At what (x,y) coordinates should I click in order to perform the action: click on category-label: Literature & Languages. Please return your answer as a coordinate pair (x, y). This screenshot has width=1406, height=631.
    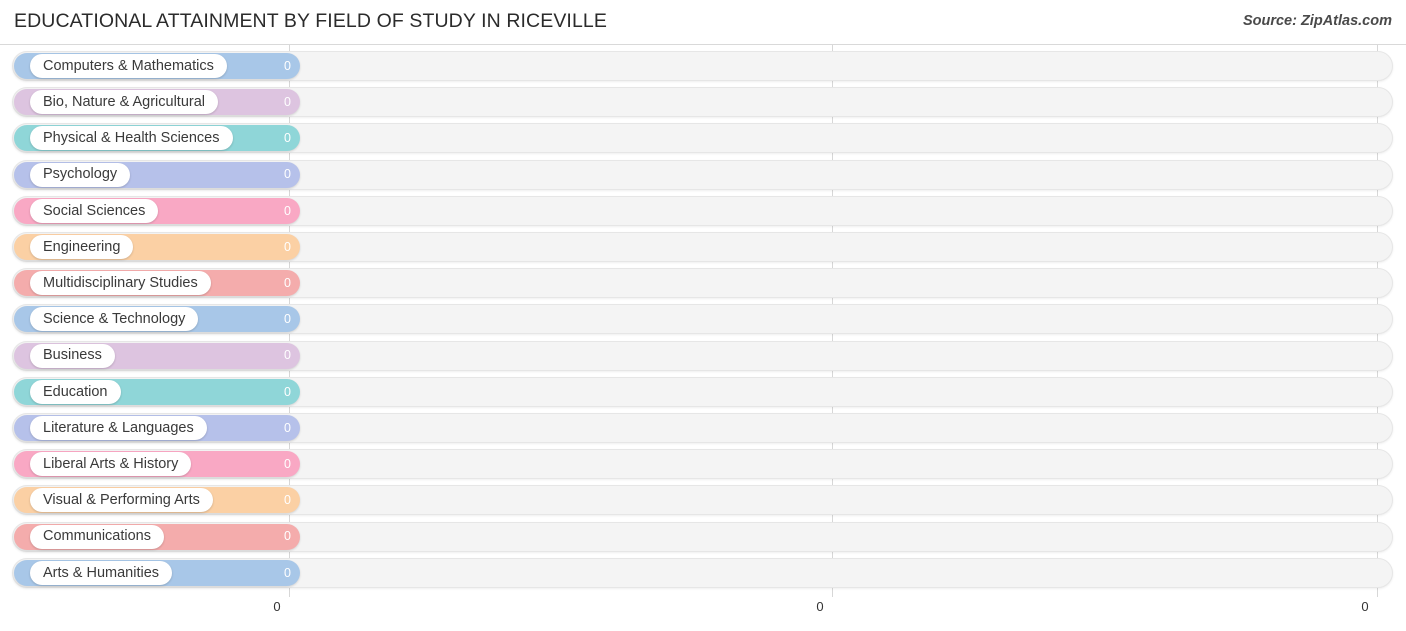
    Looking at the image, I should click on (118, 427).